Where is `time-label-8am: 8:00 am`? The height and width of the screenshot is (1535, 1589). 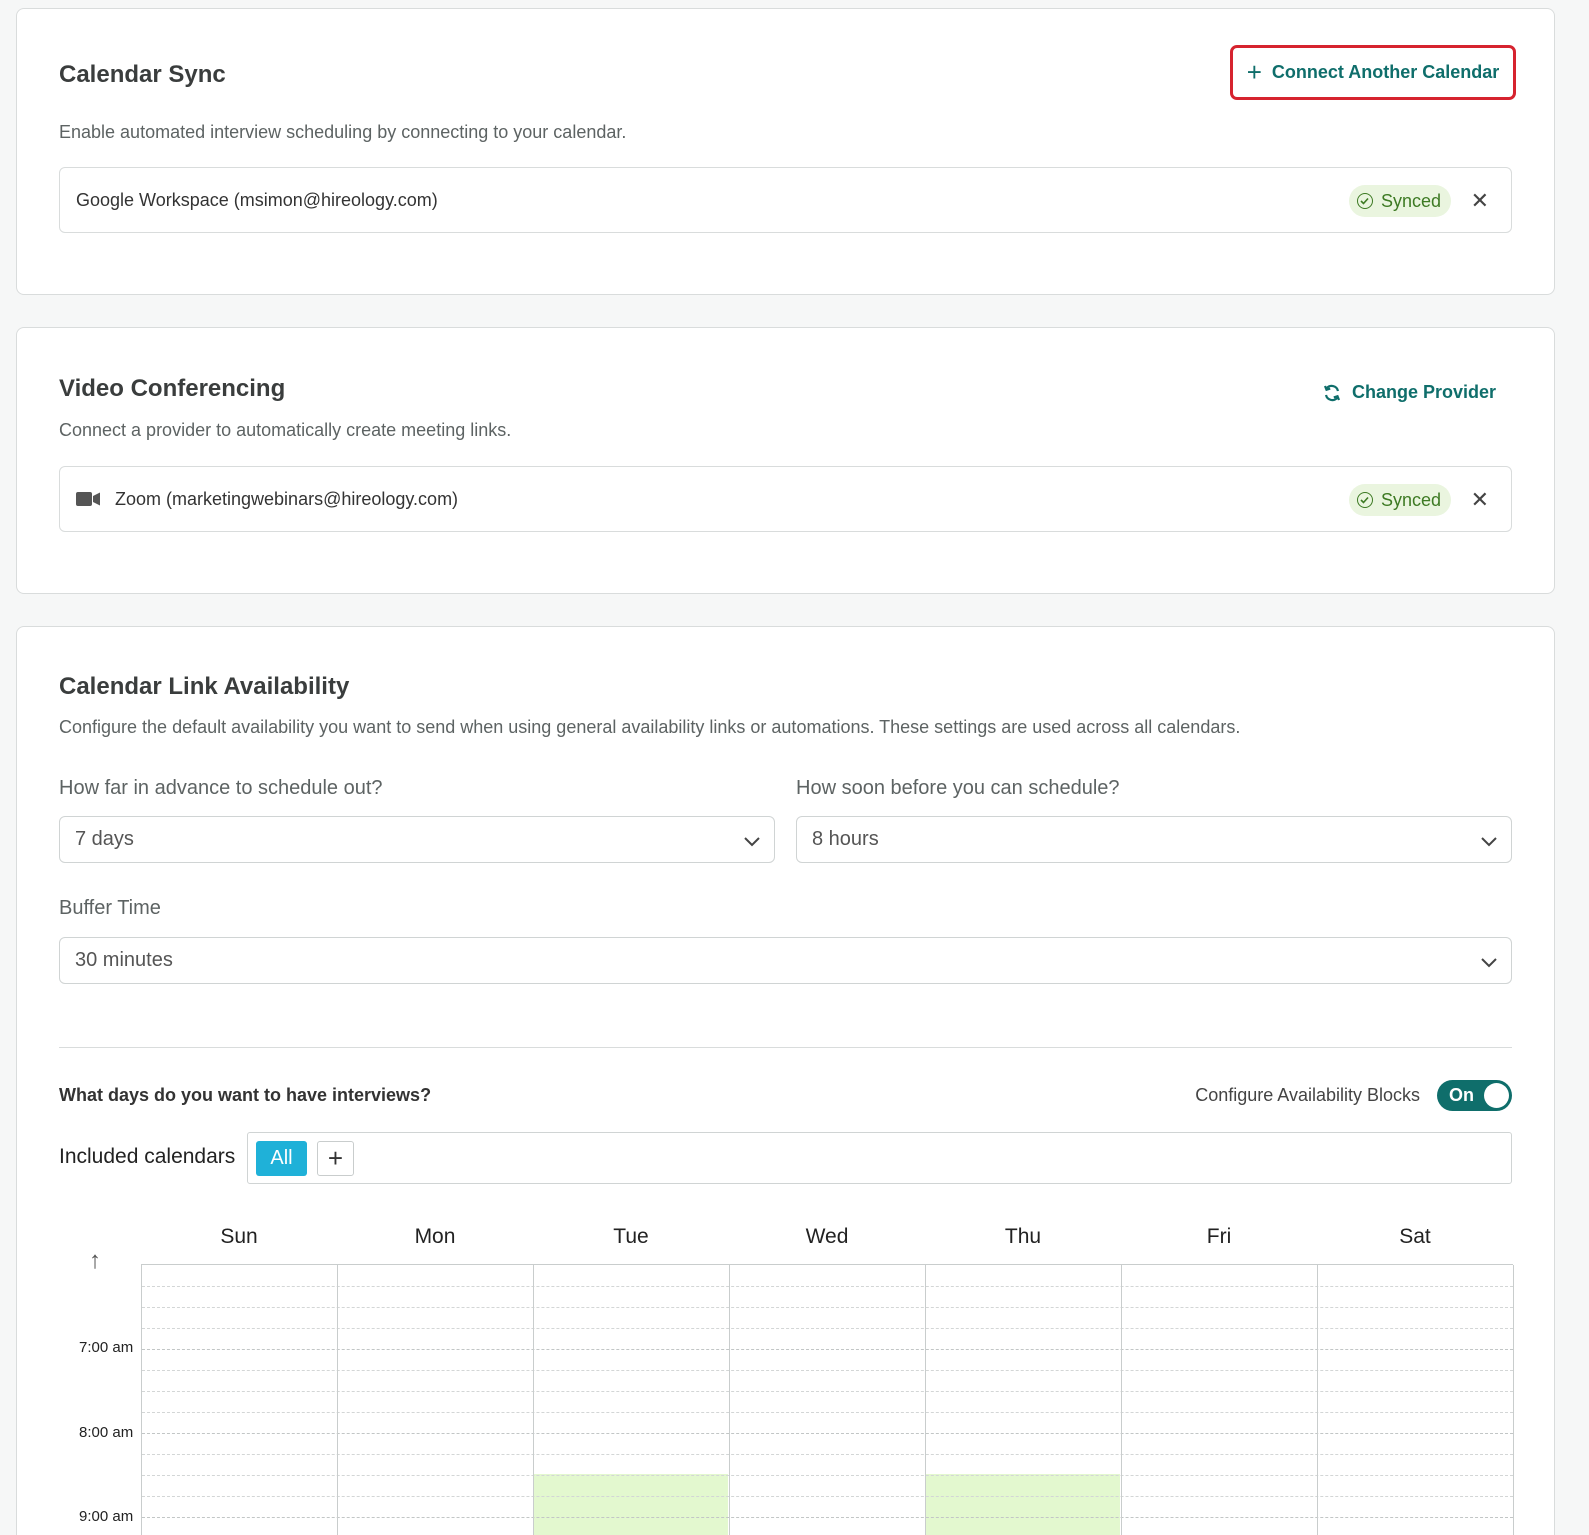 time-label-8am: 8:00 am is located at coordinates (106, 1432).